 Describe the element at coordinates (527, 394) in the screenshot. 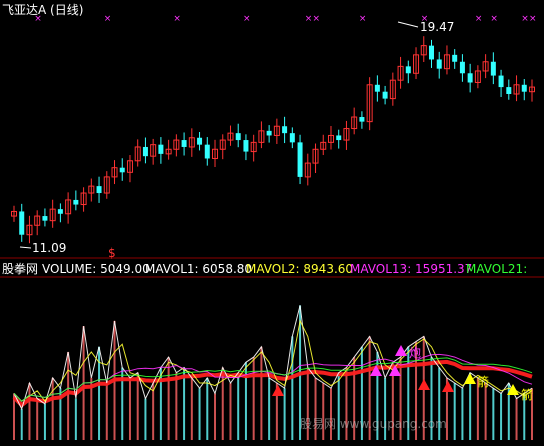

I see `jian-signal-label-2: 箭` at that location.